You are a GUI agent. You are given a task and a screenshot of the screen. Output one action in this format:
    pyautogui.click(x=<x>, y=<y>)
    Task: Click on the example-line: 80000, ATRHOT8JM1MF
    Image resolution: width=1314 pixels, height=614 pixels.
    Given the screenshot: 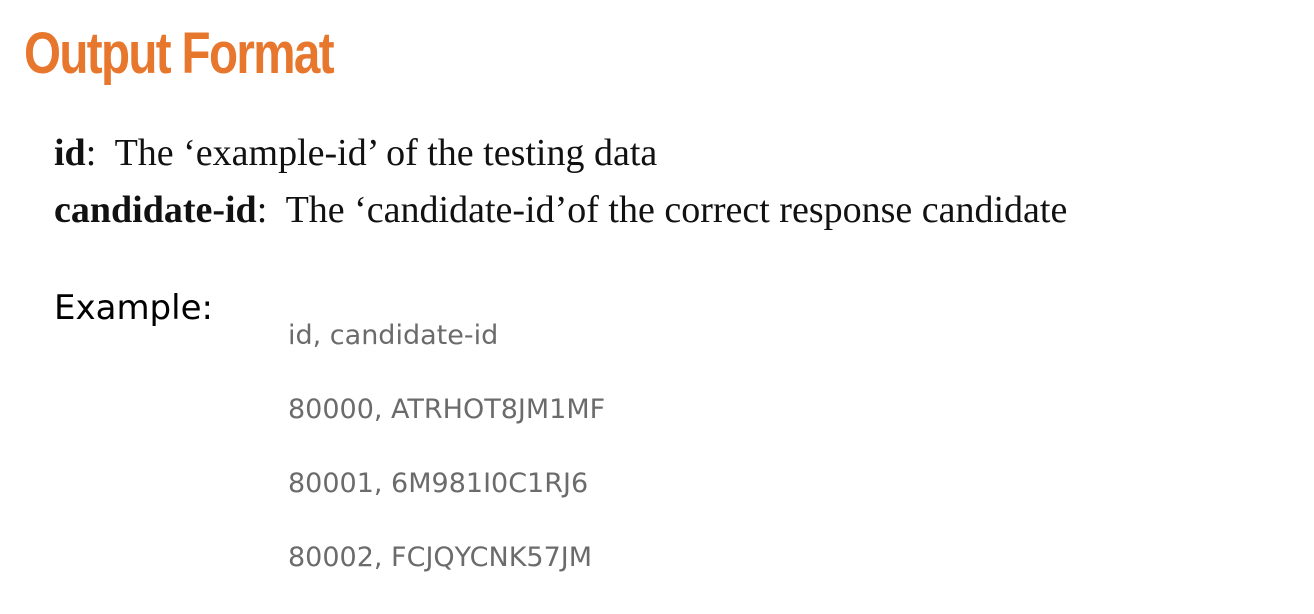 What is the action you would take?
    pyautogui.click(x=447, y=409)
    